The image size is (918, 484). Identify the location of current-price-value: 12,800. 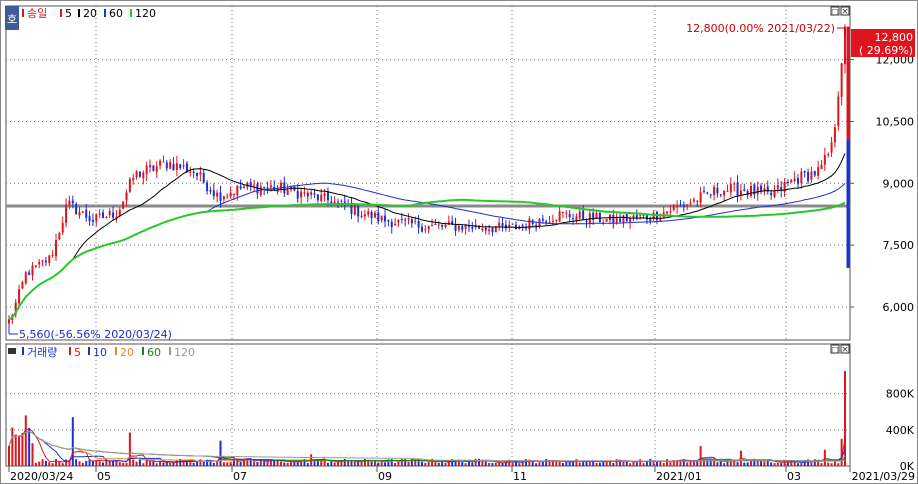
(894, 37).